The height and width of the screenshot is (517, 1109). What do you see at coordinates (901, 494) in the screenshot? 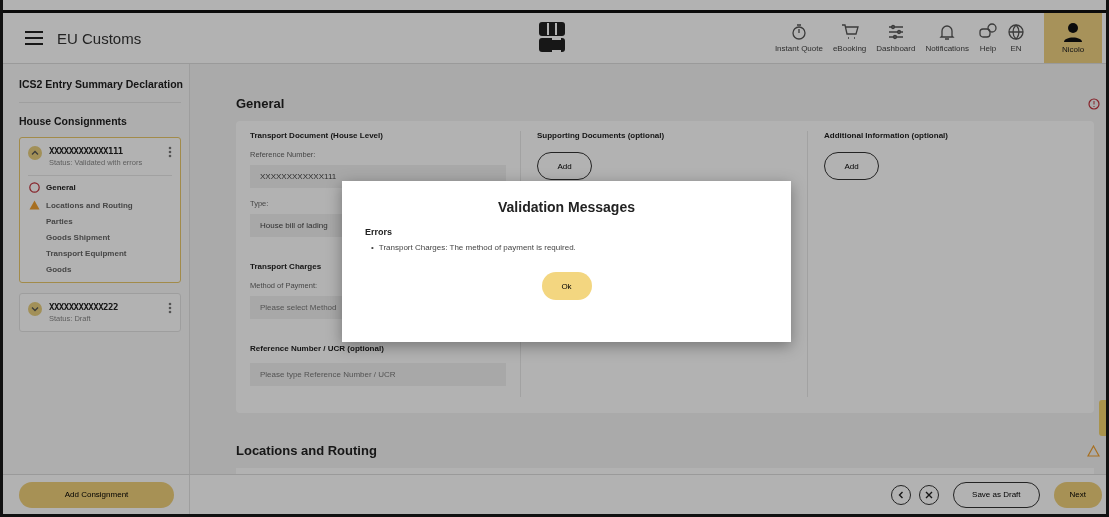
I see `back-button` at bounding box center [901, 494].